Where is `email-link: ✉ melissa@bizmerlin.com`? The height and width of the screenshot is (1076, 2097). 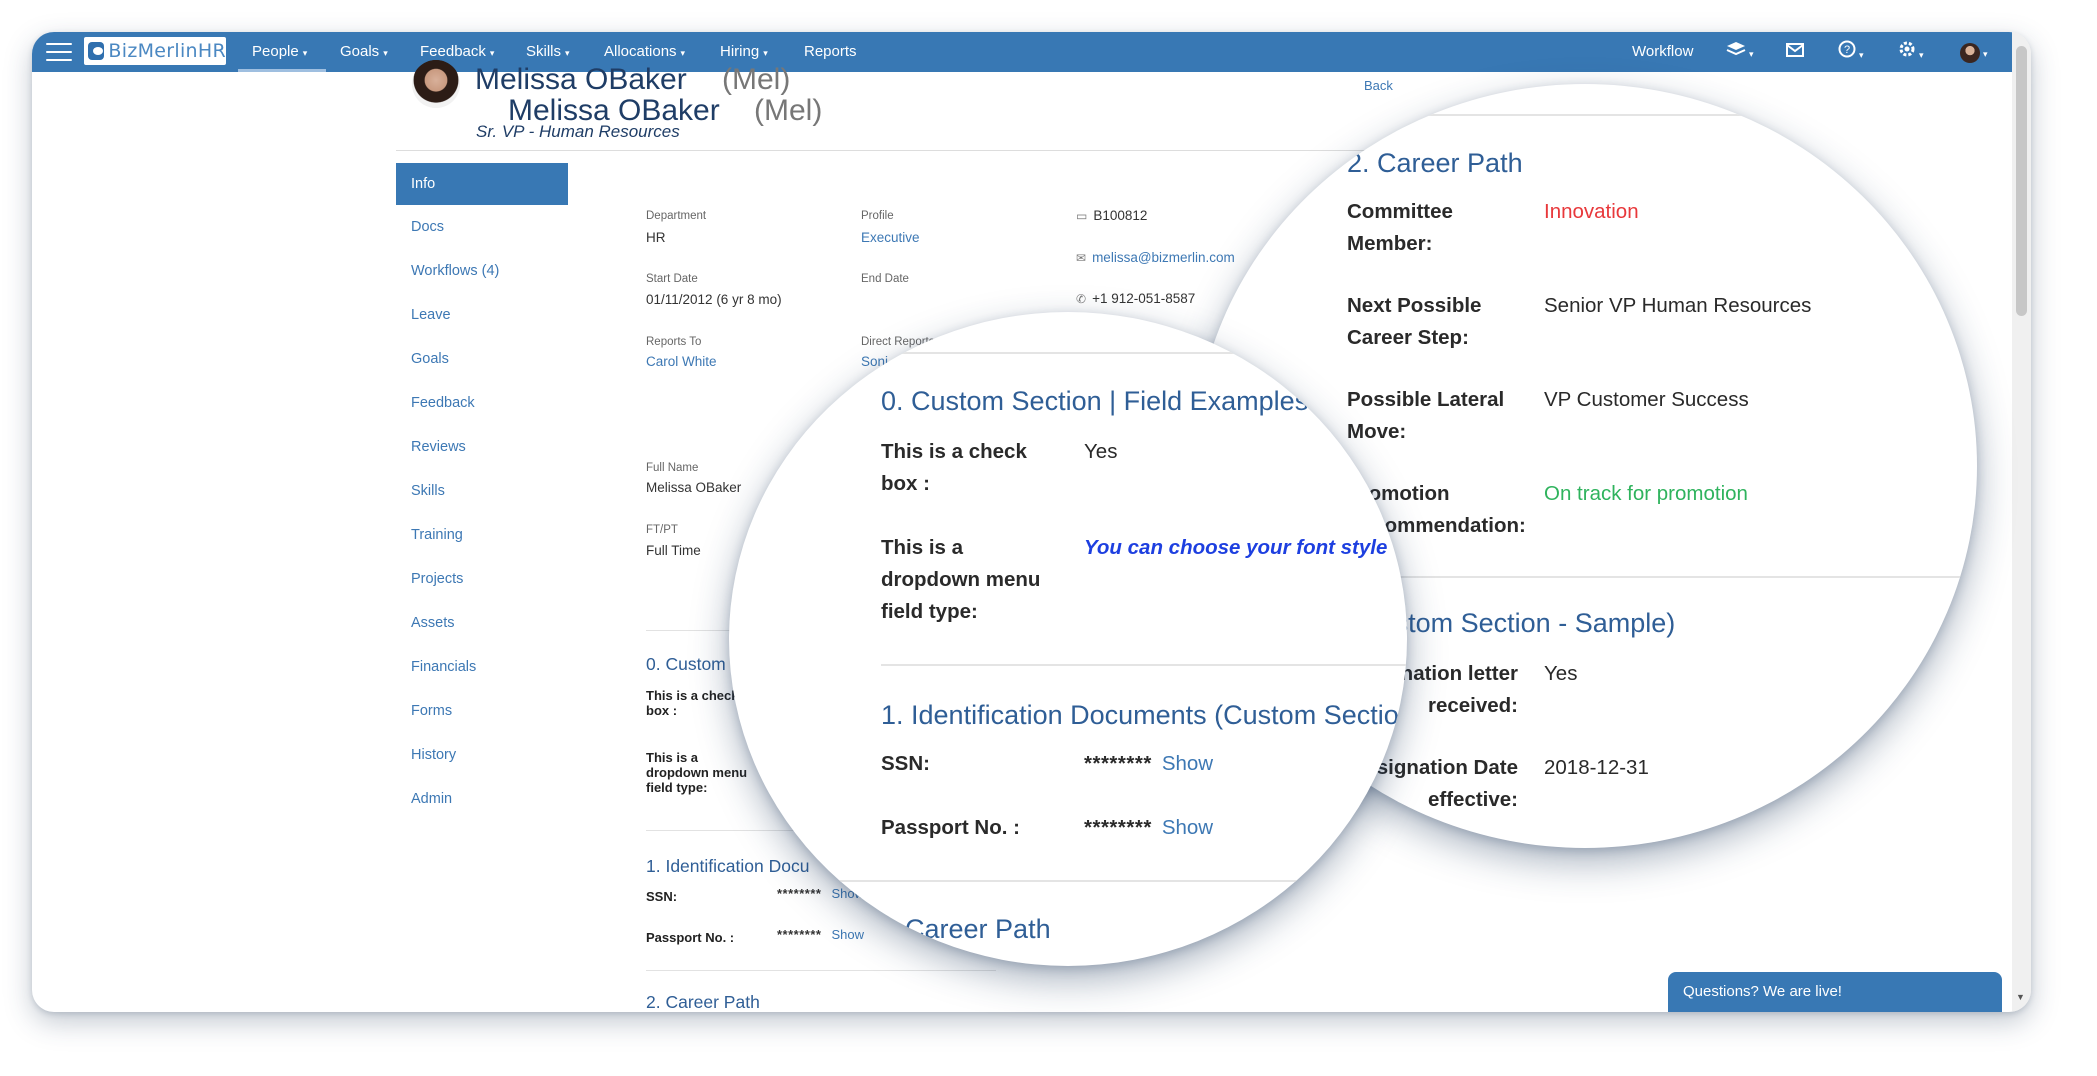
email-link: ✉ melissa@bizmerlin.com is located at coordinates (1155, 257).